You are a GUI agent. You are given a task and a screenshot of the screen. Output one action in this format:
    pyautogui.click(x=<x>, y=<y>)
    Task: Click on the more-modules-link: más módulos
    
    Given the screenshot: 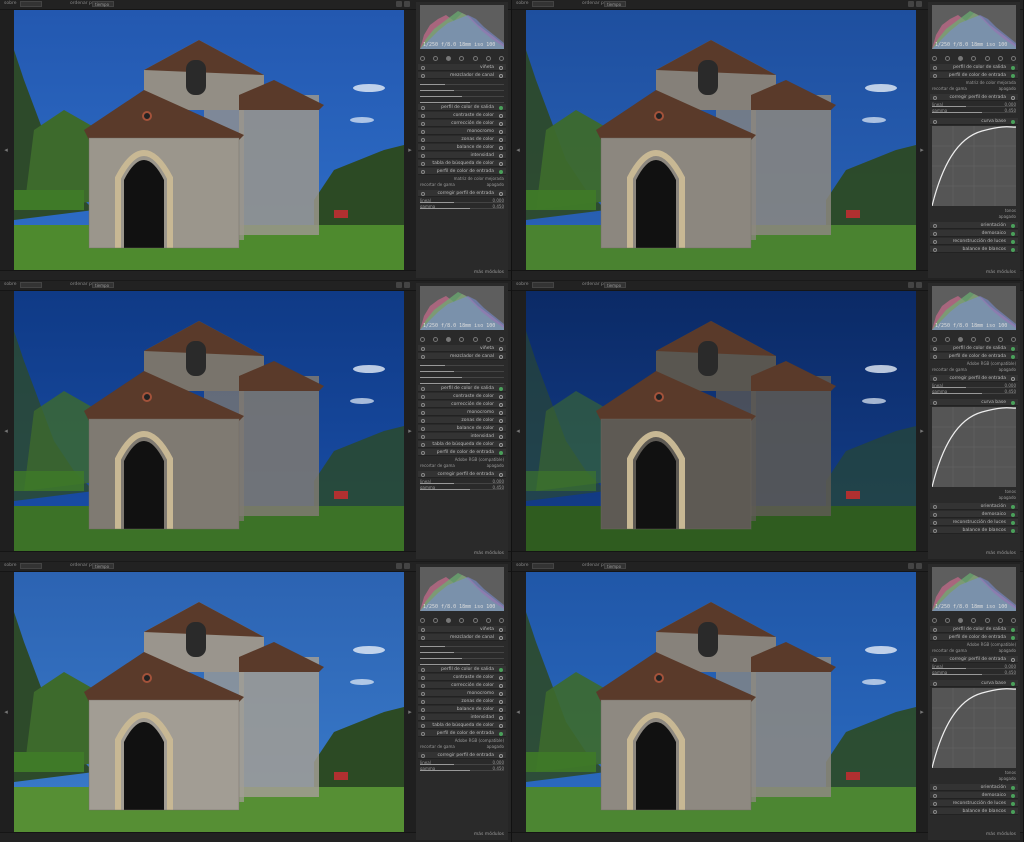 What is the action you would take?
    pyautogui.click(x=1001, y=553)
    